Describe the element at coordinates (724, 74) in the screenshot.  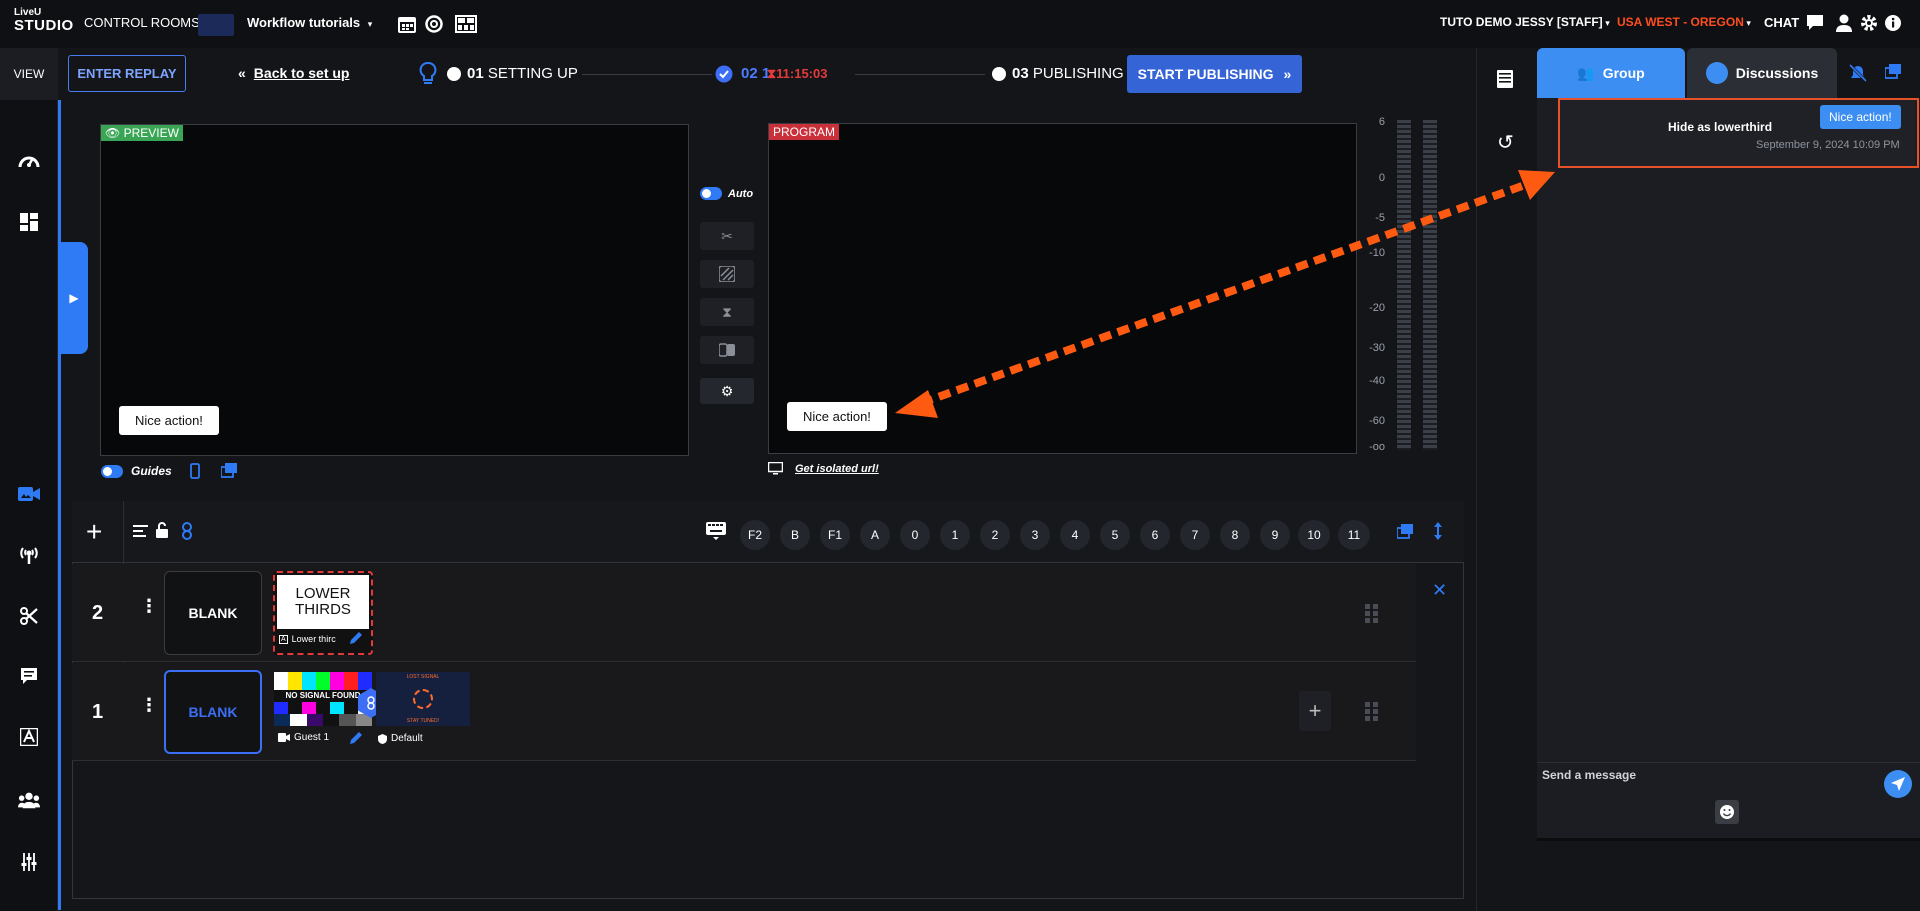
I see `check-circle-icon` at that location.